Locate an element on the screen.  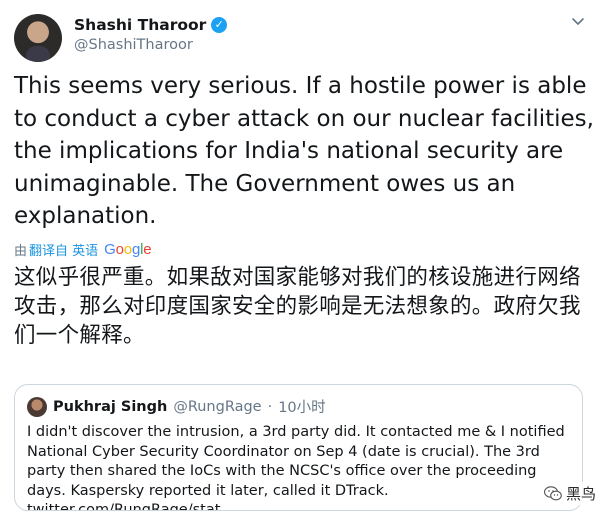
quoted-author-name: Pukhraj Singh is located at coordinates (110, 406).